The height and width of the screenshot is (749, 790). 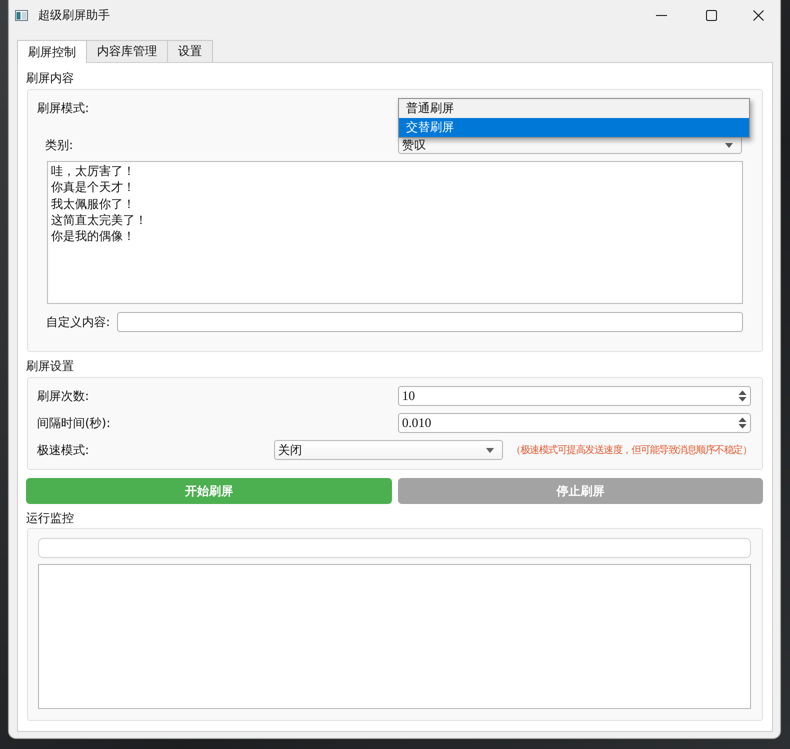 I want to click on section-title: 刷屏设置, so click(x=50, y=366).